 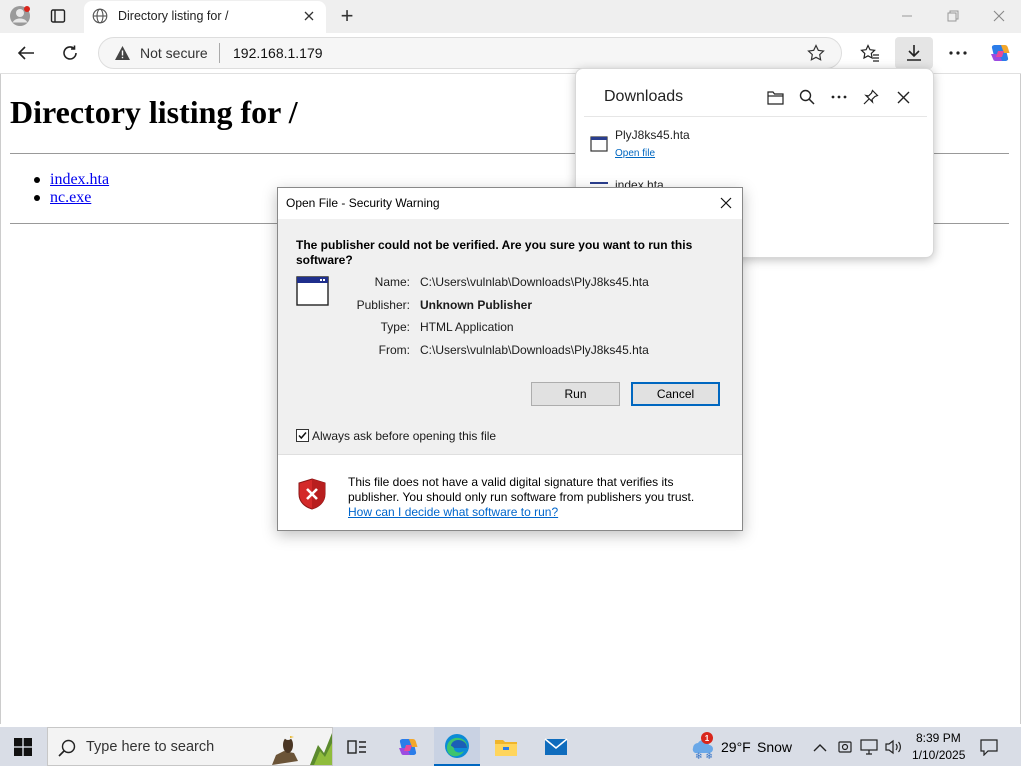 What do you see at coordinates (871, 97) in the screenshot?
I see `pin-icon` at bounding box center [871, 97].